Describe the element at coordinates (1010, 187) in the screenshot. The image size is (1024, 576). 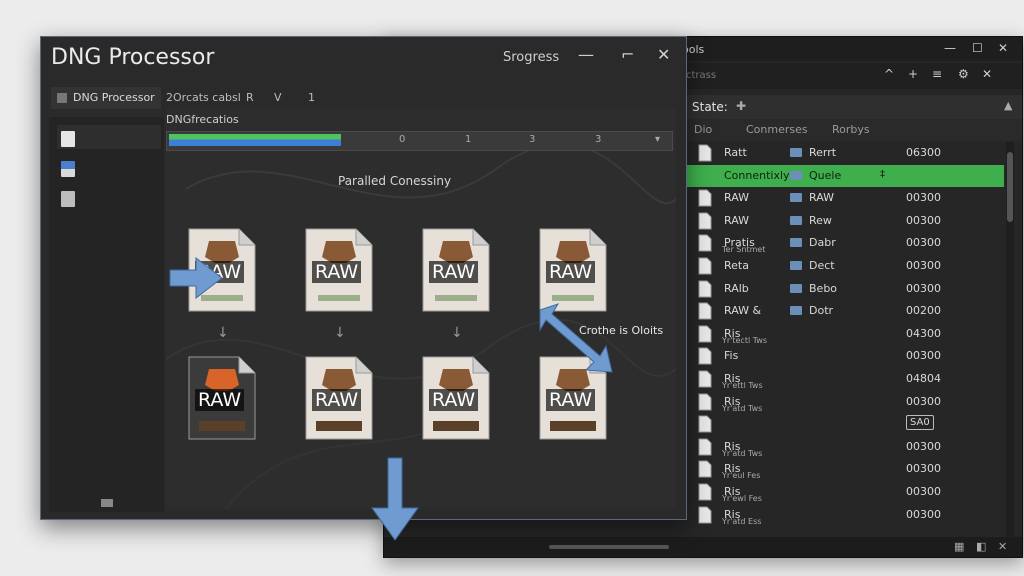
I see `scrollbar-thumb` at that location.